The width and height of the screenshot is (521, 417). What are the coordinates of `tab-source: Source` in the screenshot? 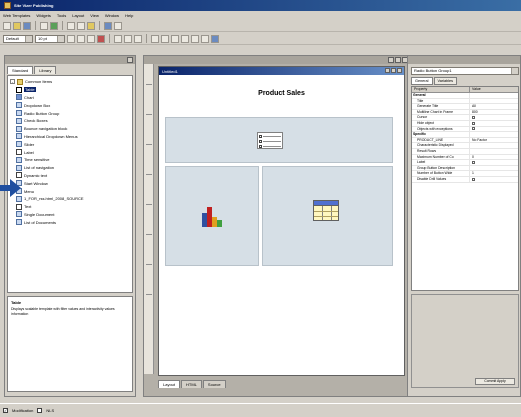 It's located at (214, 384).